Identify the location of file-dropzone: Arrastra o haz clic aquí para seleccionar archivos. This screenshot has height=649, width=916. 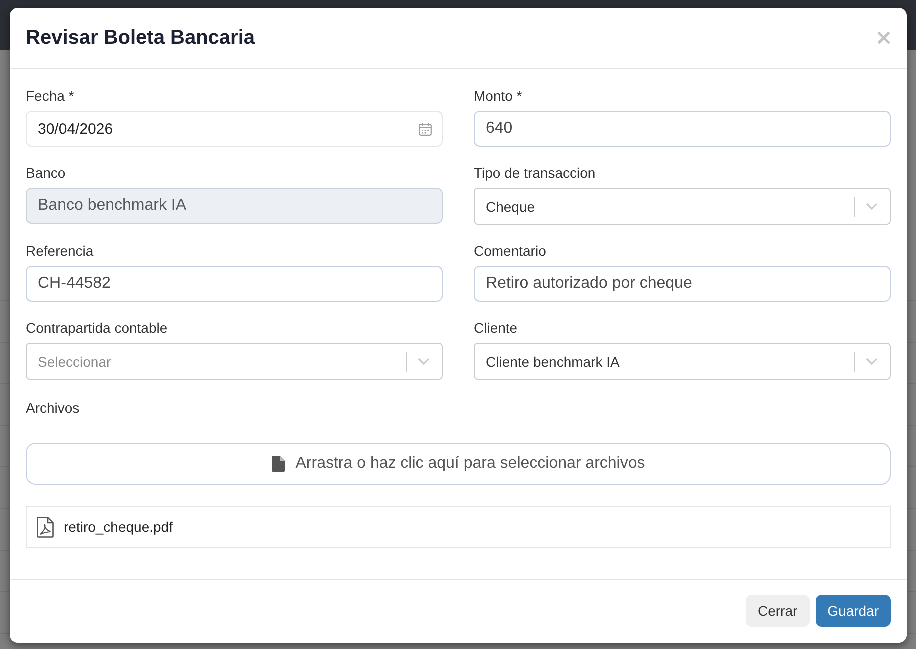
(458, 464).